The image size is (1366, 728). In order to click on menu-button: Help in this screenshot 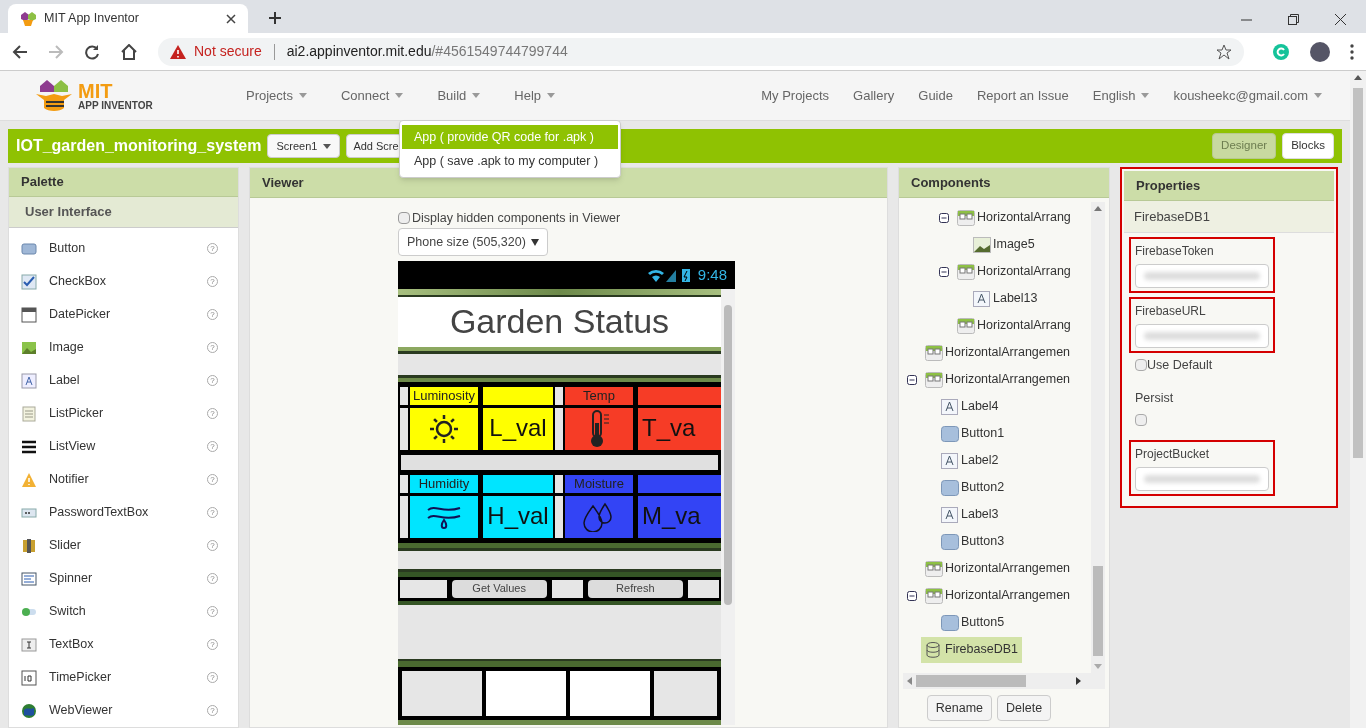, I will do `click(535, 95)`.